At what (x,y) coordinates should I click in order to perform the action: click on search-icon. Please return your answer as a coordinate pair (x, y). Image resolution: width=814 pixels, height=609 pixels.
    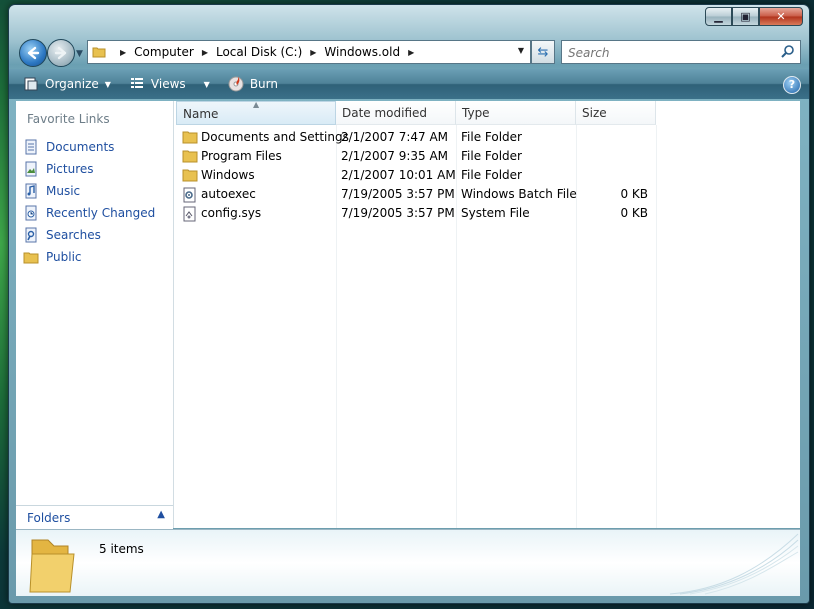
    Looking at the image, I should click on (788, 51).